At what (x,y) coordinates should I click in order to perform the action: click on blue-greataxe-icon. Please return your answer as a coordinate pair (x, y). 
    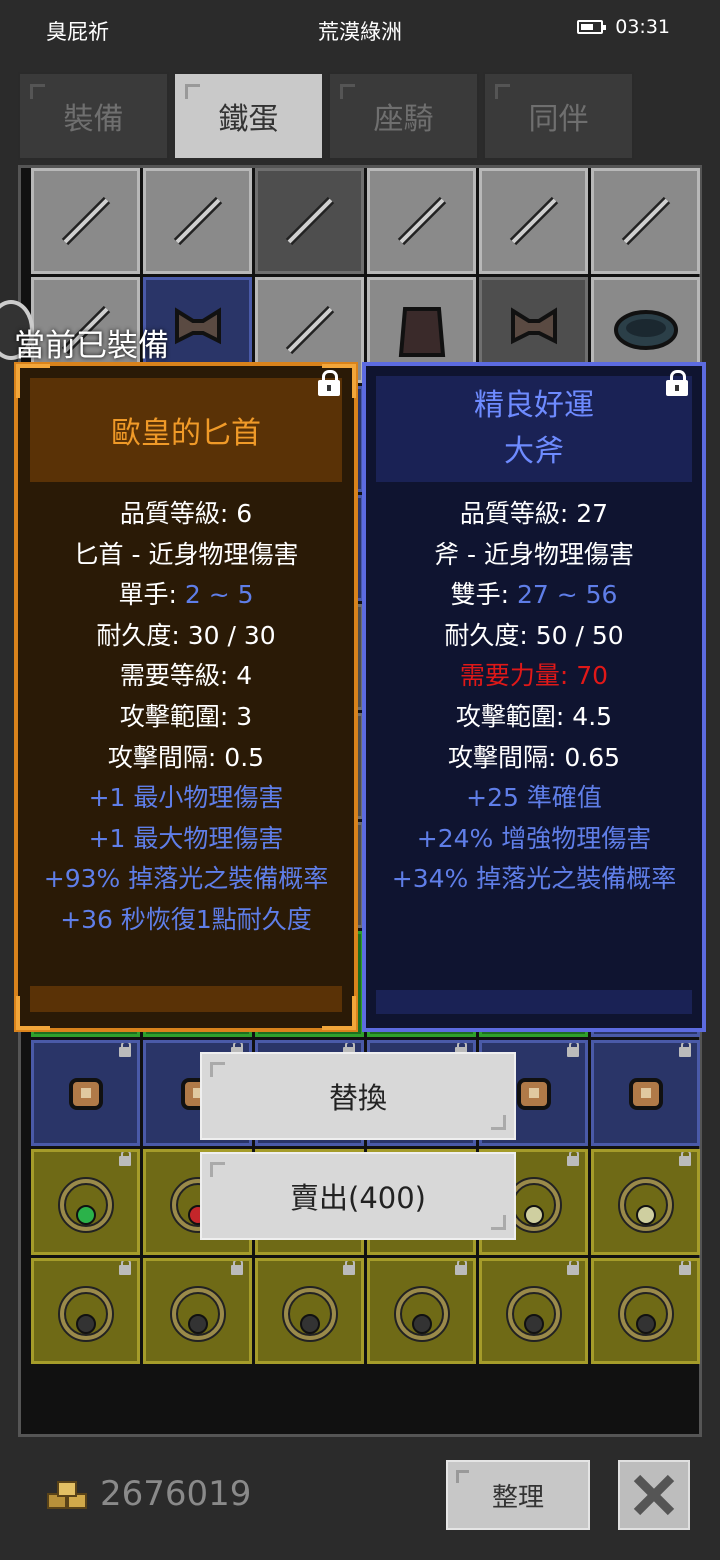
    Looking at the image, I should click on (197, 326).